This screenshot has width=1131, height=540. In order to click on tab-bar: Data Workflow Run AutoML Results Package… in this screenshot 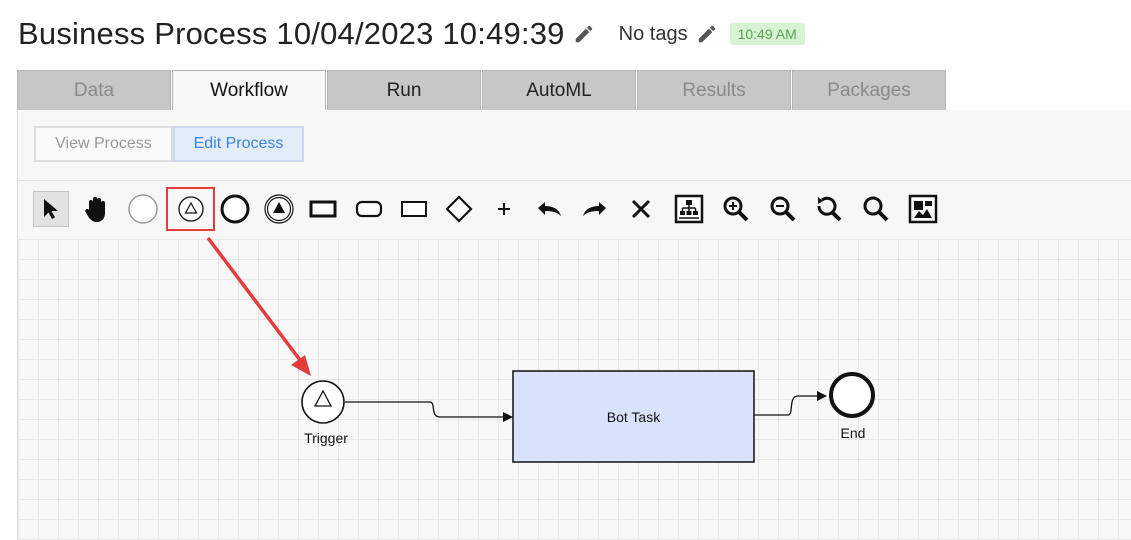, I will do `click(482, 90)`.